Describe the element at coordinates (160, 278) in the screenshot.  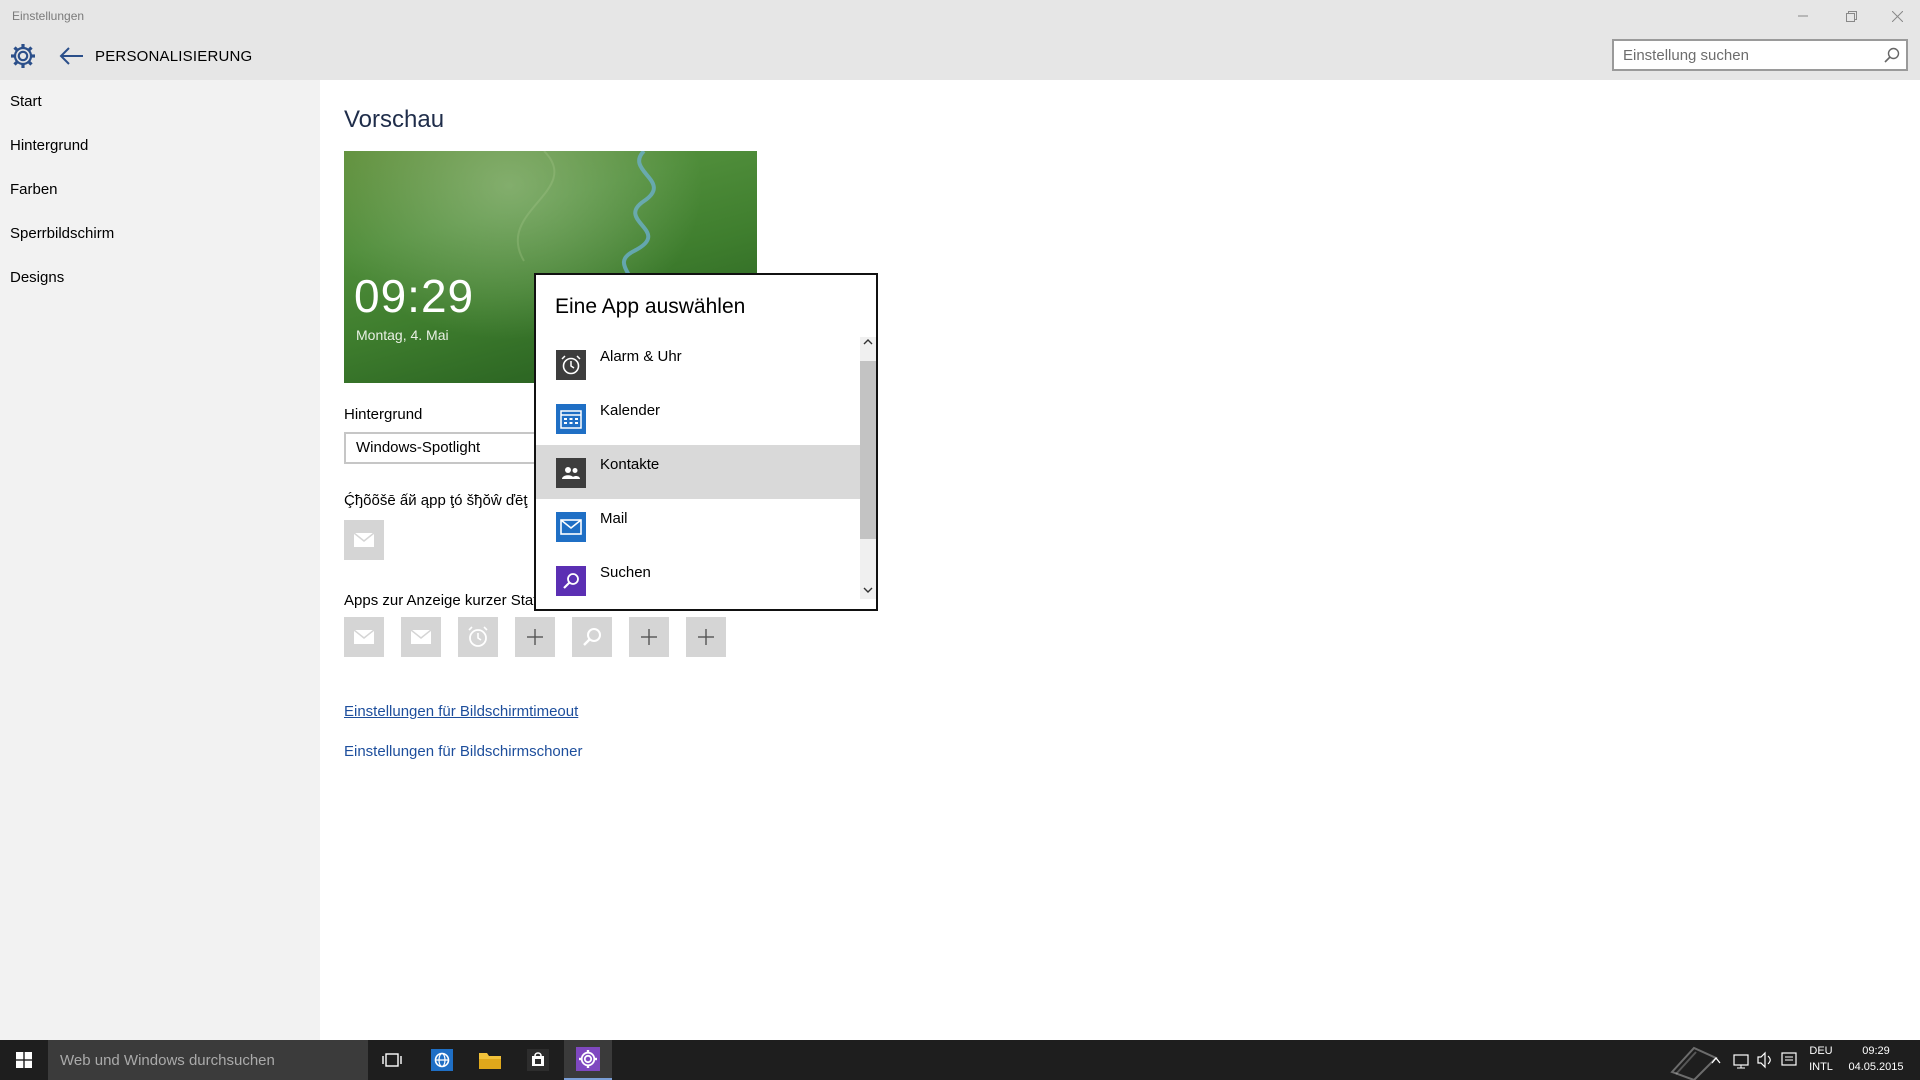
I see `sidebar-item-designs: Designs` at that location.